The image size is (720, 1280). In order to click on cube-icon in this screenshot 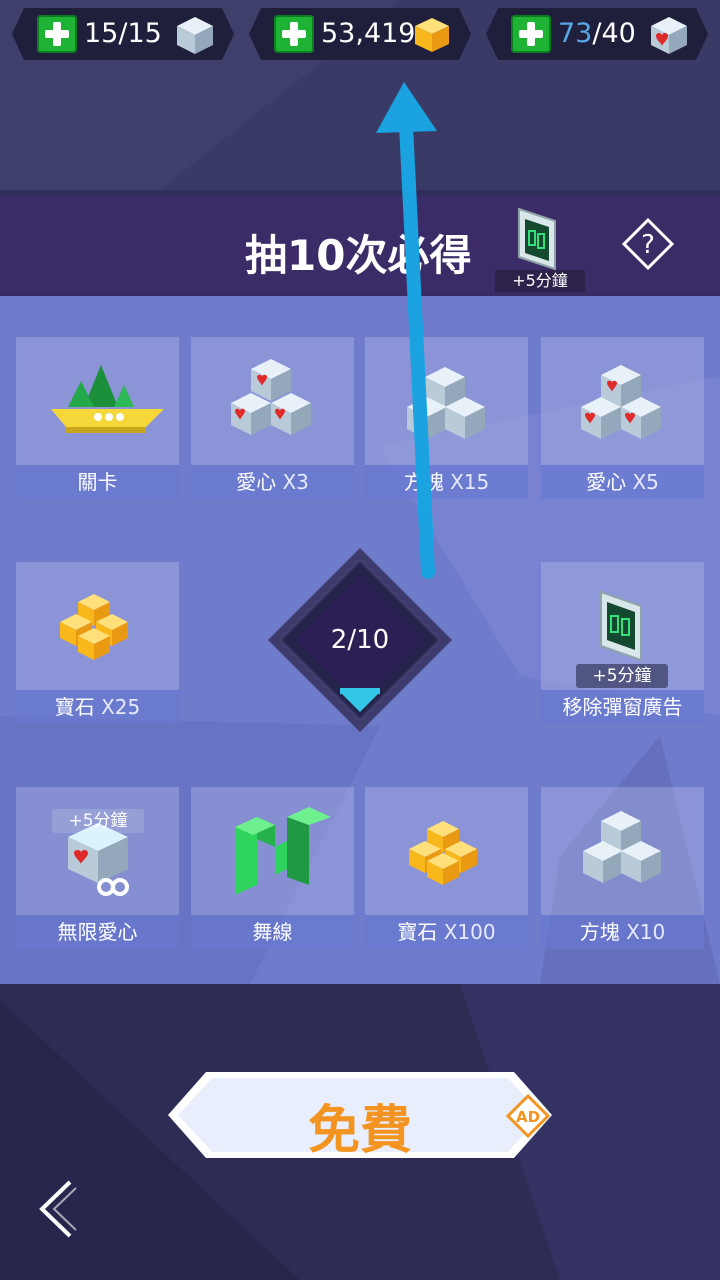, I will do `click(195, 35)`.